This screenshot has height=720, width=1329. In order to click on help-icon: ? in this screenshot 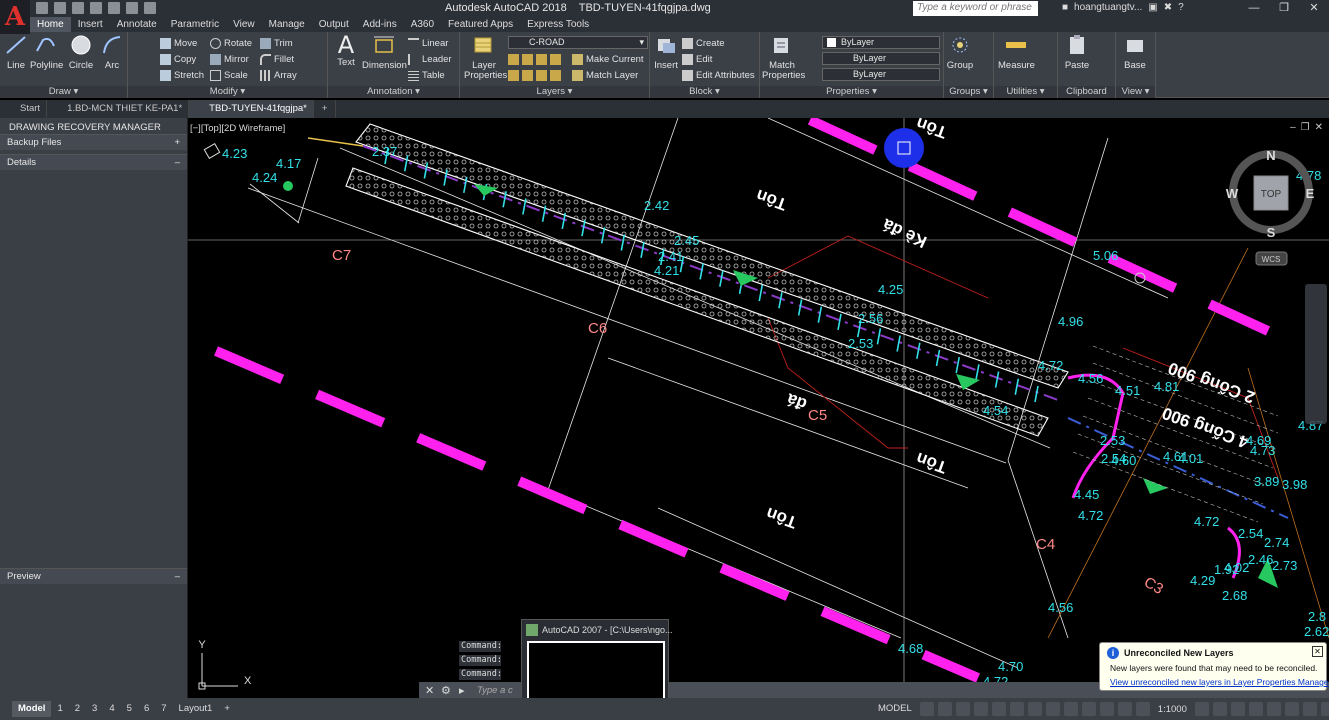, I will do `click(1181, 7)`.